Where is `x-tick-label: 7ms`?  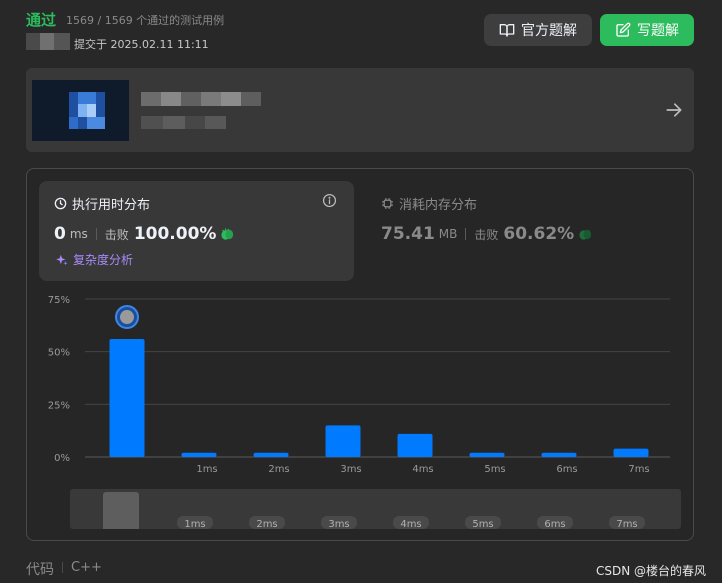
x-tick-label: 7ms is located at coordinates (638, 469).